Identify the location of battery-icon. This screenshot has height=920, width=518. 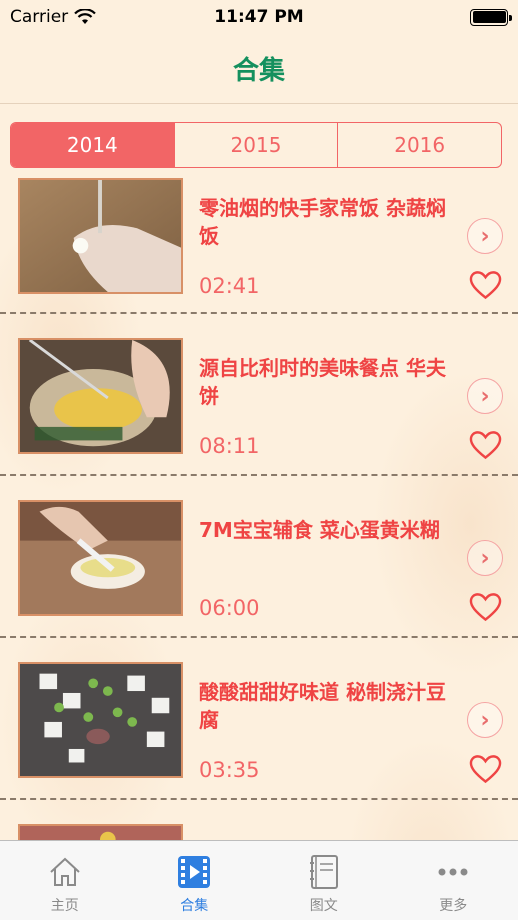
(491, 17).